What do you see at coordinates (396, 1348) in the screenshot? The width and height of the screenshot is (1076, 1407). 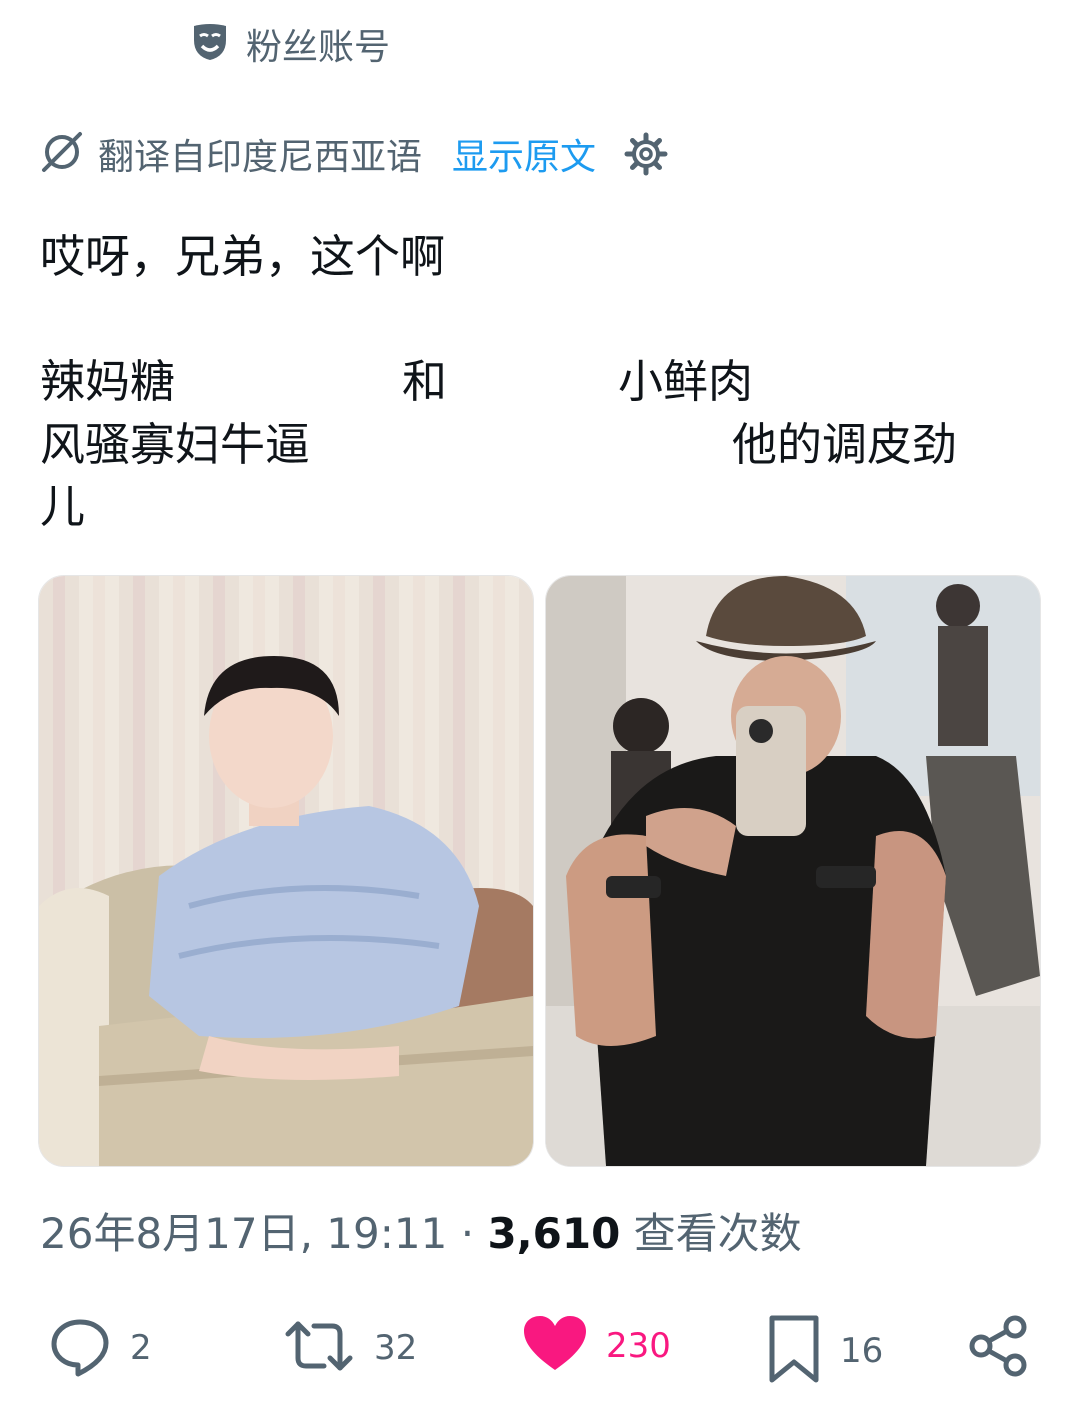 I see `repost-count: 32` at bounding box center [396, 1348].